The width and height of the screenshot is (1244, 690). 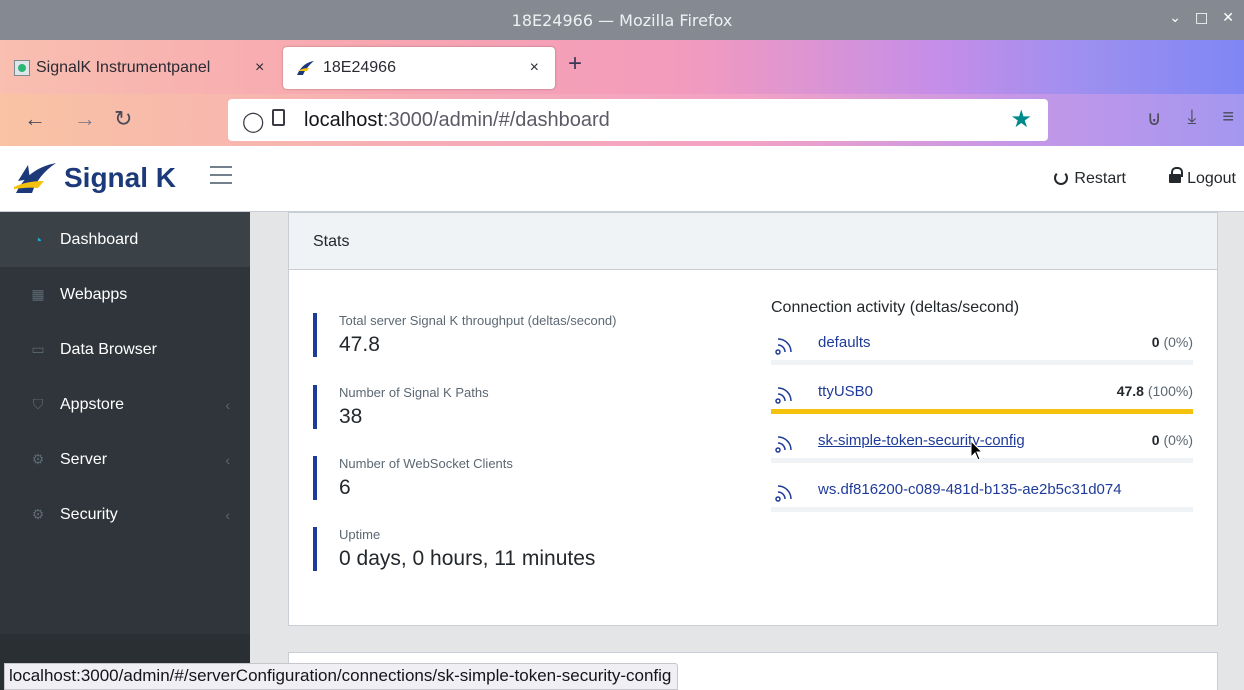 I want to click on tab-label: SignalK Instrumentpanel, so click(x=123, y=67).